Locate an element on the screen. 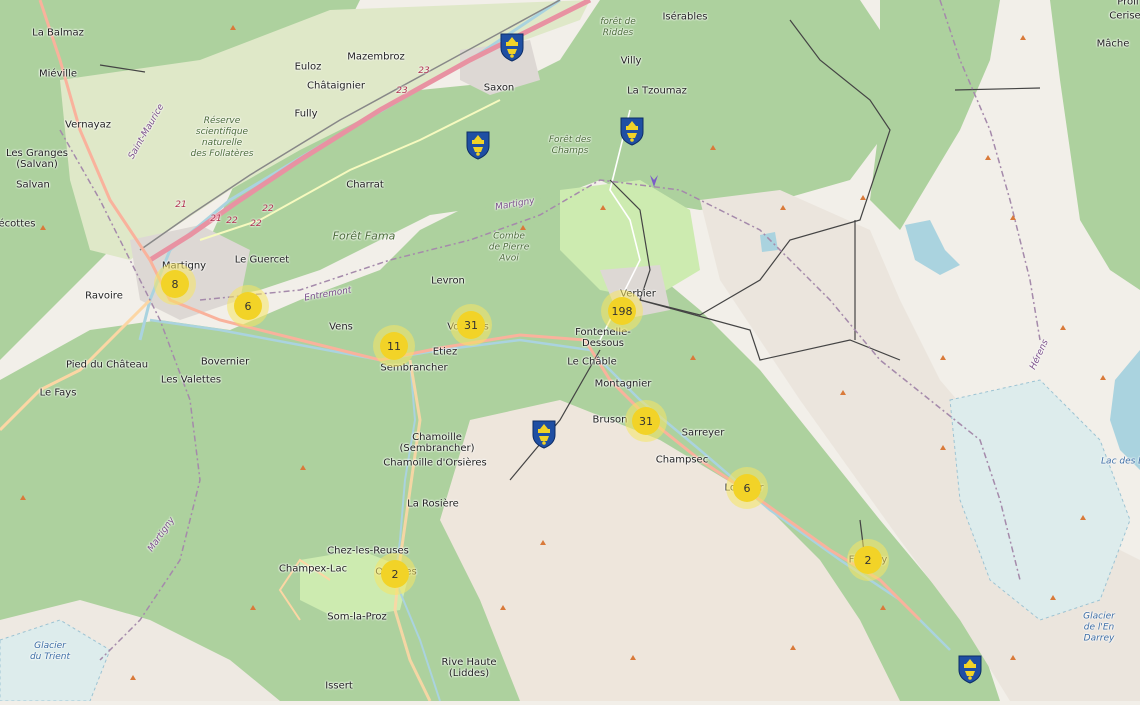  lake is located at coordinates (769, 242).